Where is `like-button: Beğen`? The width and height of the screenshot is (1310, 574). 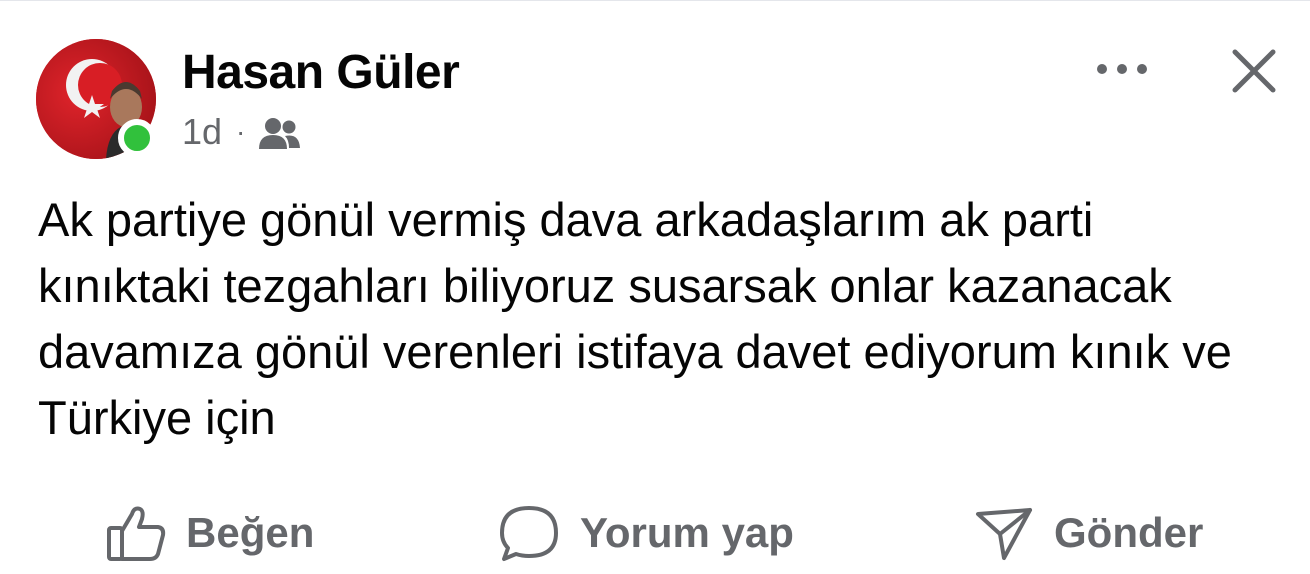 like-button: Beğen is located at coordinates (210, 532).